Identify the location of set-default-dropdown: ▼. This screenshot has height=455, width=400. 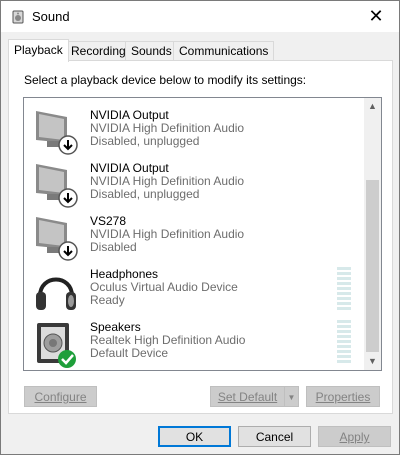
(291, 396).